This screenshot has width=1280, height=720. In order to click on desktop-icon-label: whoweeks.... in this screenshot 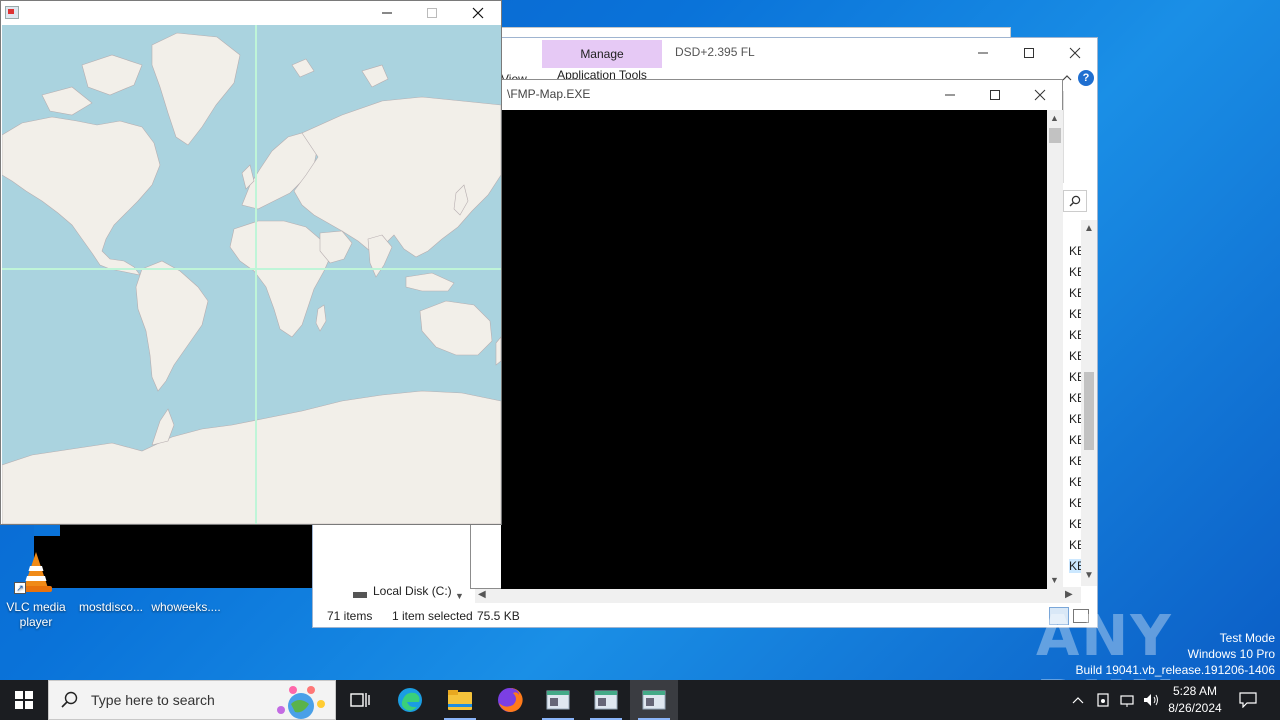, I will do `click(186, 607)`.